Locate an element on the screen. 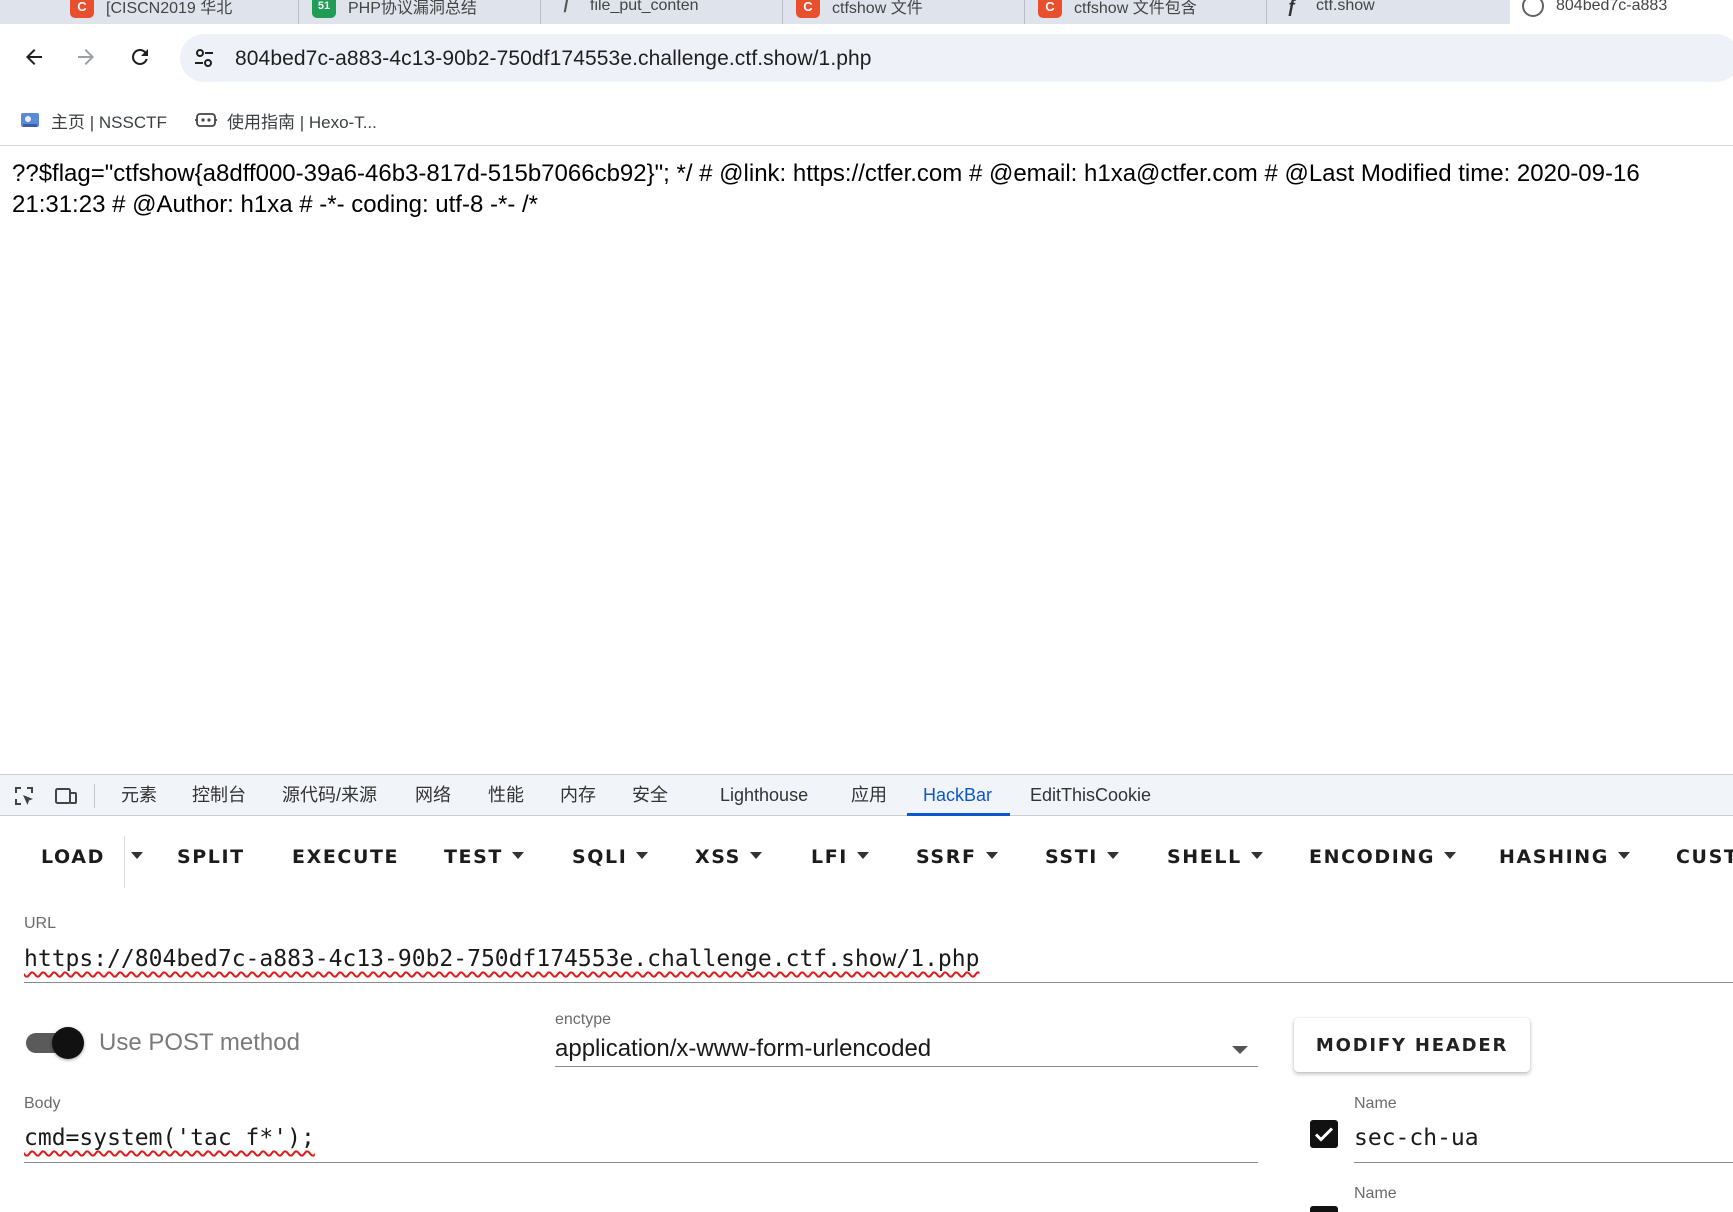 Image resolution: width=1733 pixels, height=1212 pixels. checkmark-icon is located at coordinates (1324, 1134).